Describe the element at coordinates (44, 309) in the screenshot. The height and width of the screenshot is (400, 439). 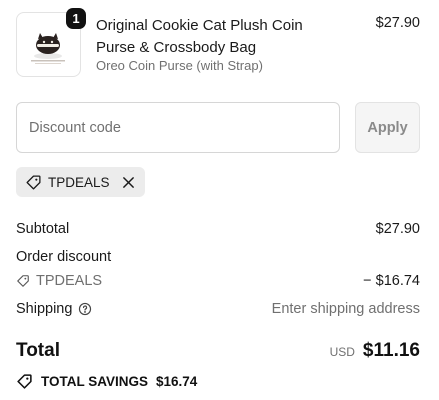
I see `shipping-label: Shipping` at that location.